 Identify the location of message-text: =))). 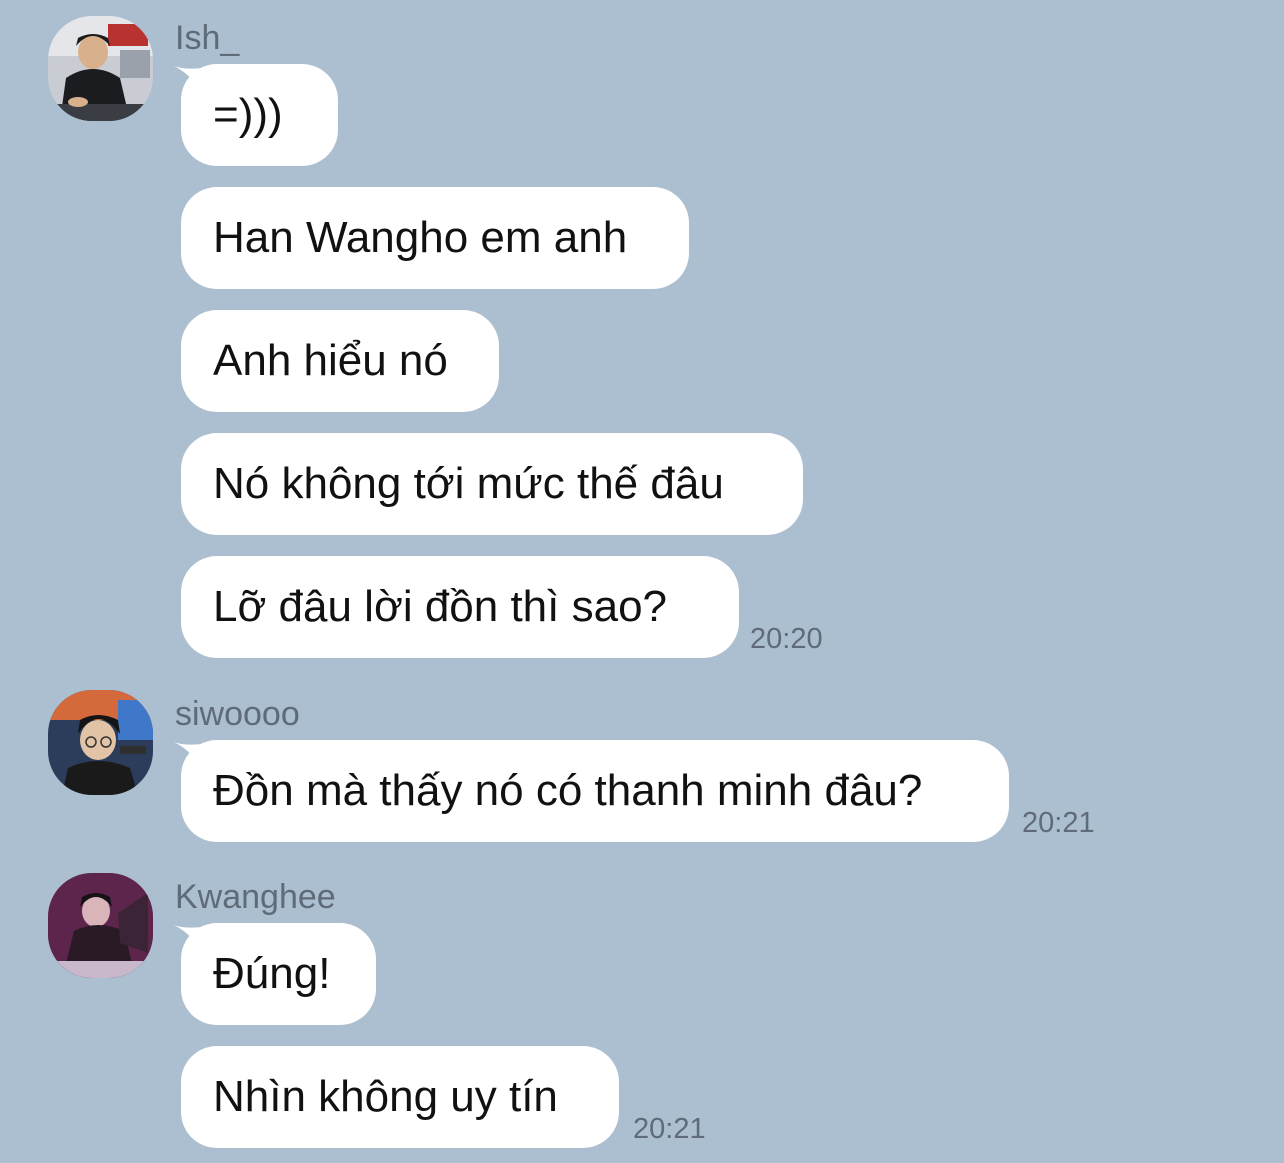
(248, 114).